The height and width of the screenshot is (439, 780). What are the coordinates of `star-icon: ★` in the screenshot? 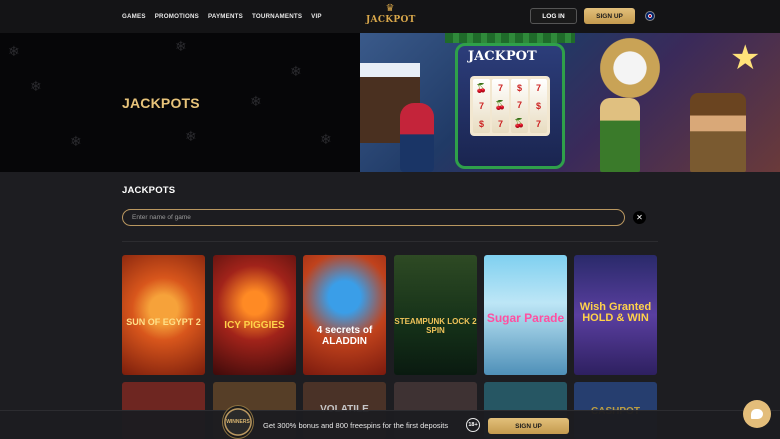 It's located at (745, 58).